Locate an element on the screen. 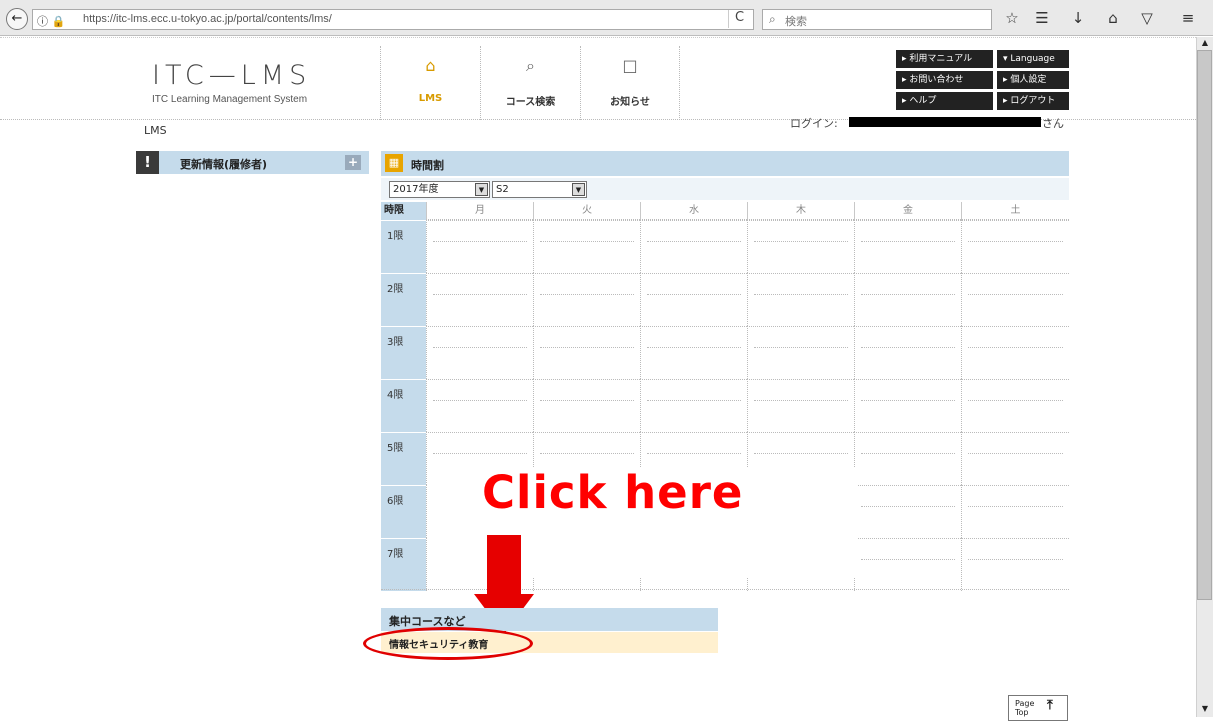  day-header: 水 is located at coordinates (693, 211).